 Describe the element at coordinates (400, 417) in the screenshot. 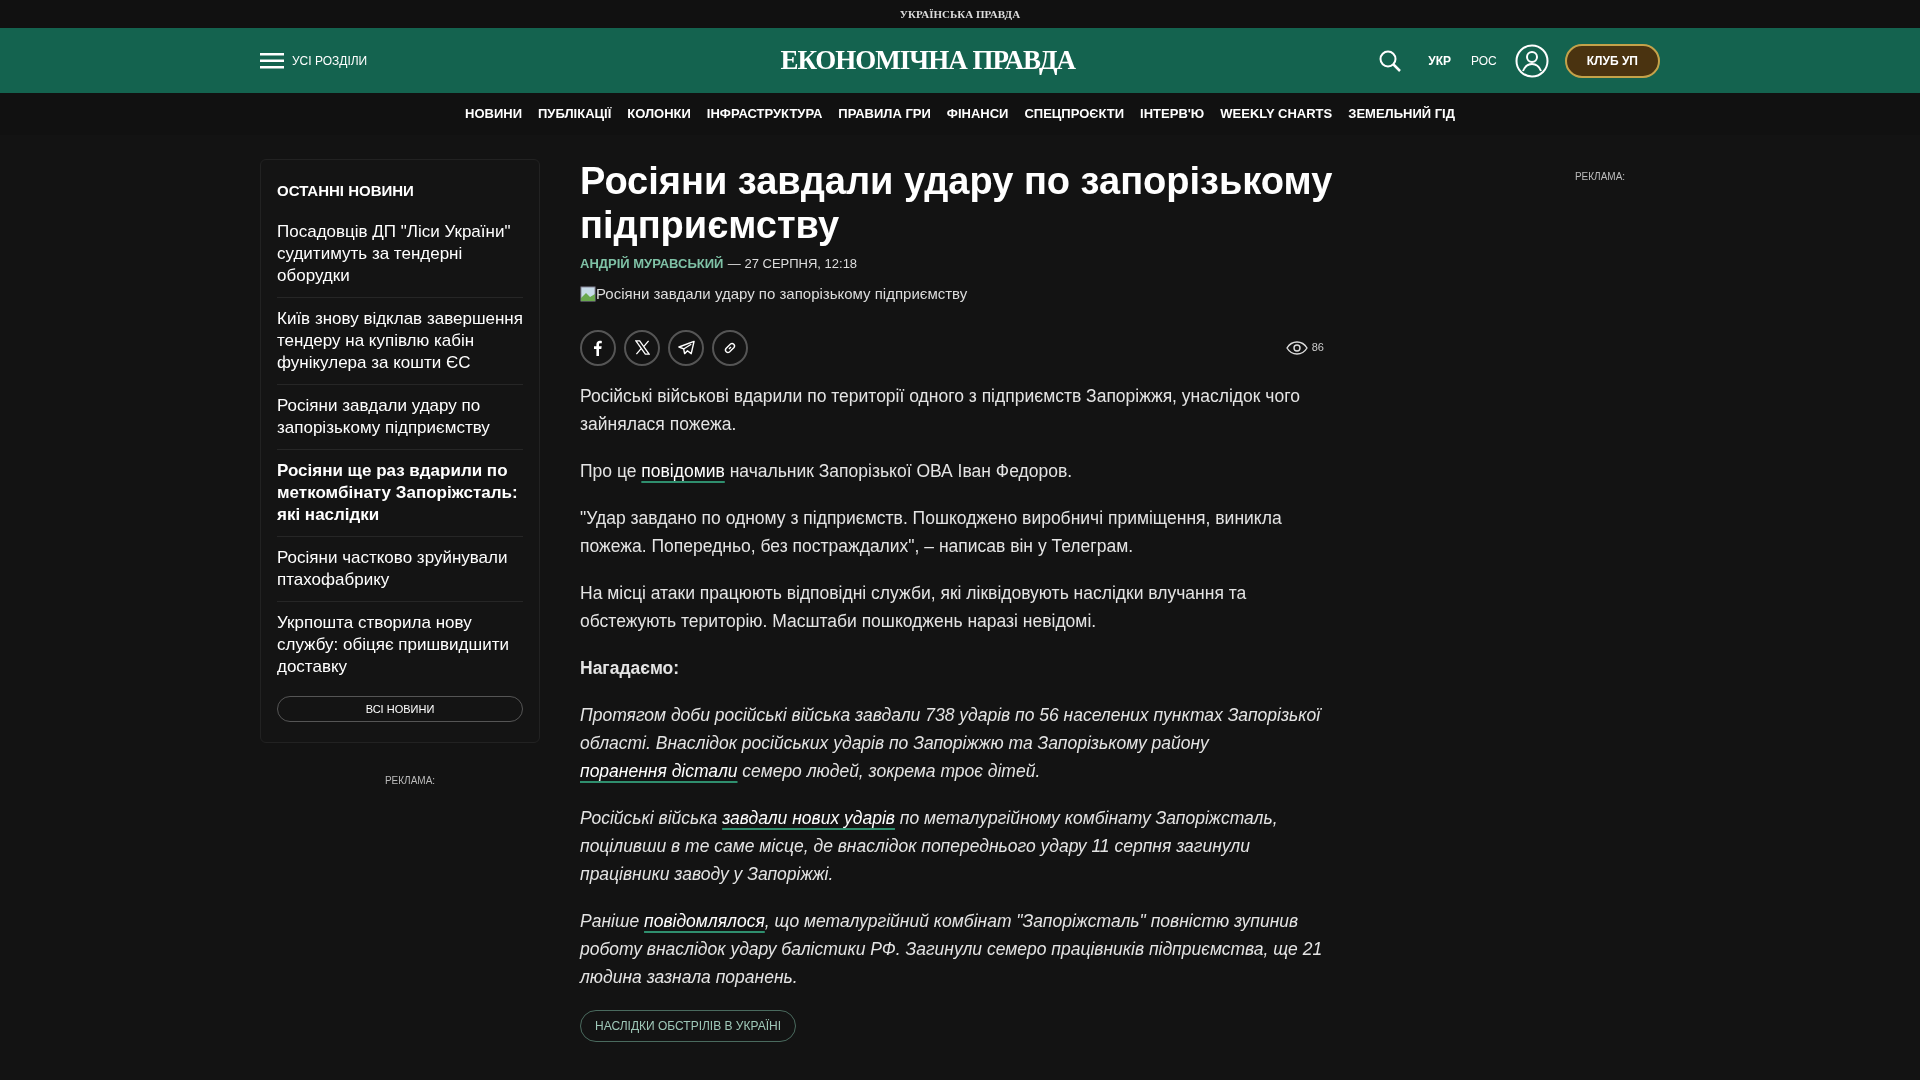

I see `news-link: Росіяни завдали удару по запорізькому підприємству` at that location.